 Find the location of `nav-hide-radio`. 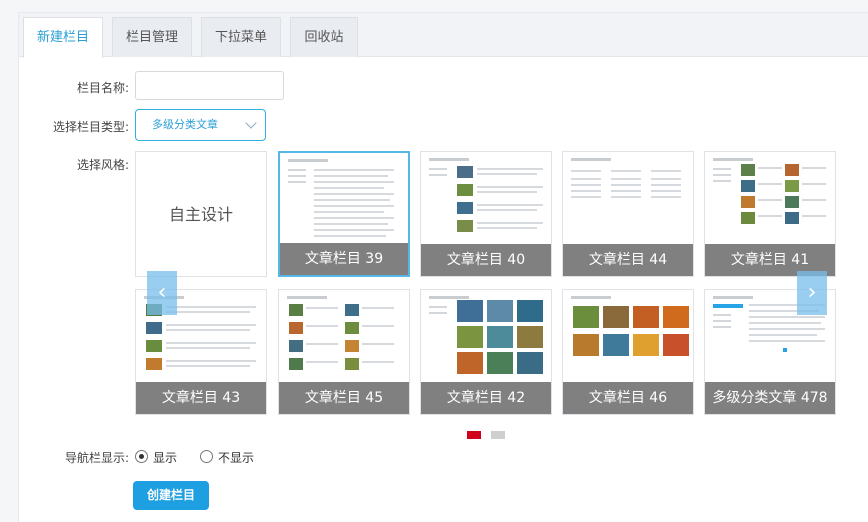

nav-hide-radio is located at coordinates (206, 456).